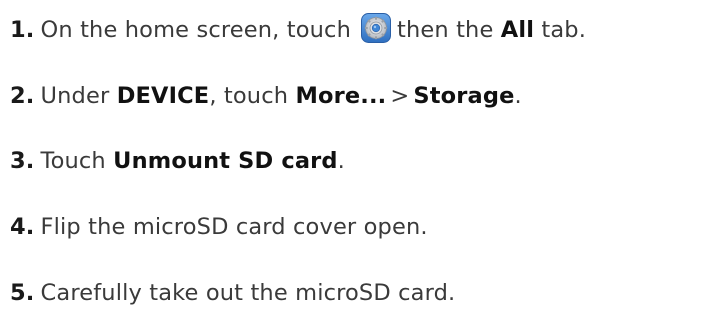  Describe the element at coordinates (22, 96) in the screenshot. I see `step-number: 2.` at that location.